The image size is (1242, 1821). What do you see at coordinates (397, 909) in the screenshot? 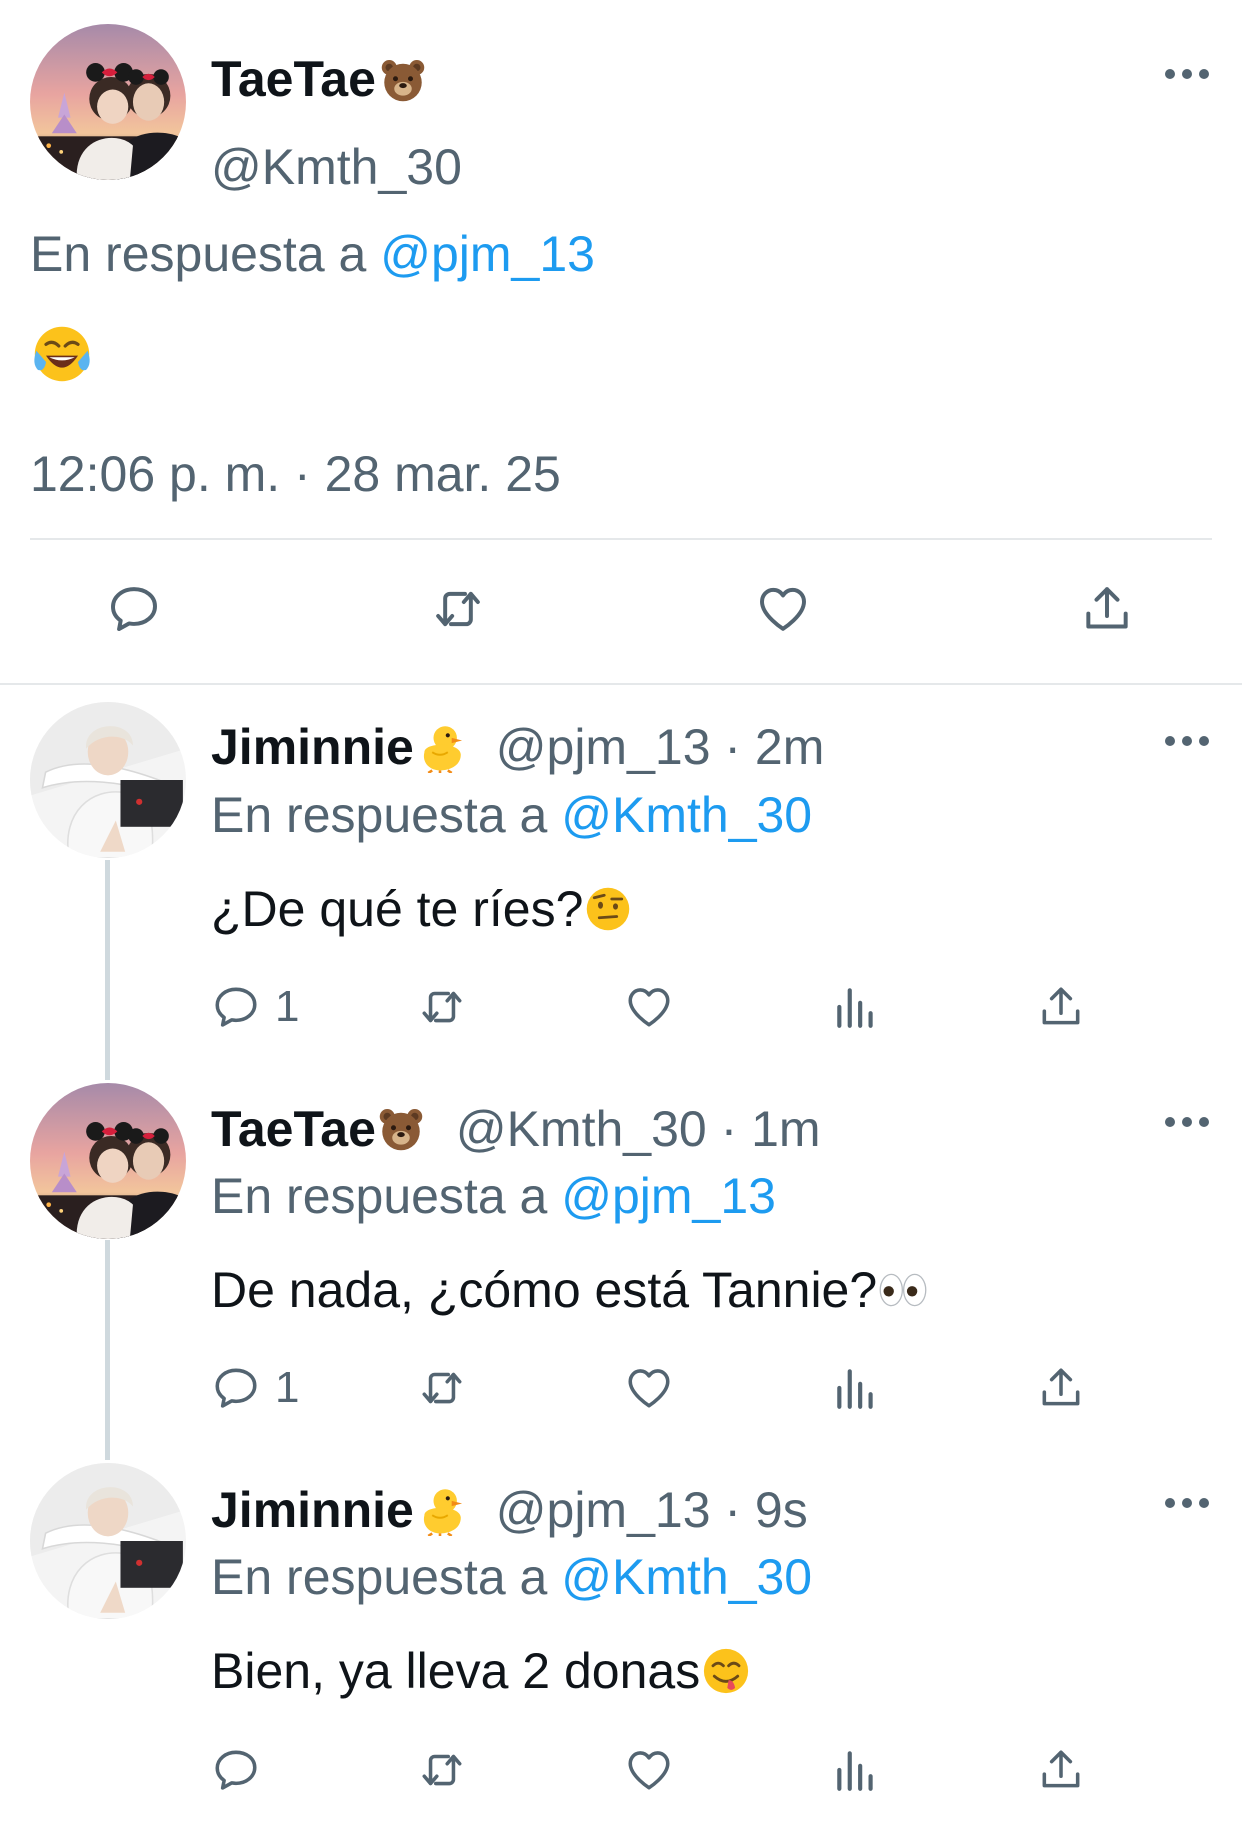
I see `tweet-text-content: ¿De qué te ríes?` at bounding box center [397, 909].